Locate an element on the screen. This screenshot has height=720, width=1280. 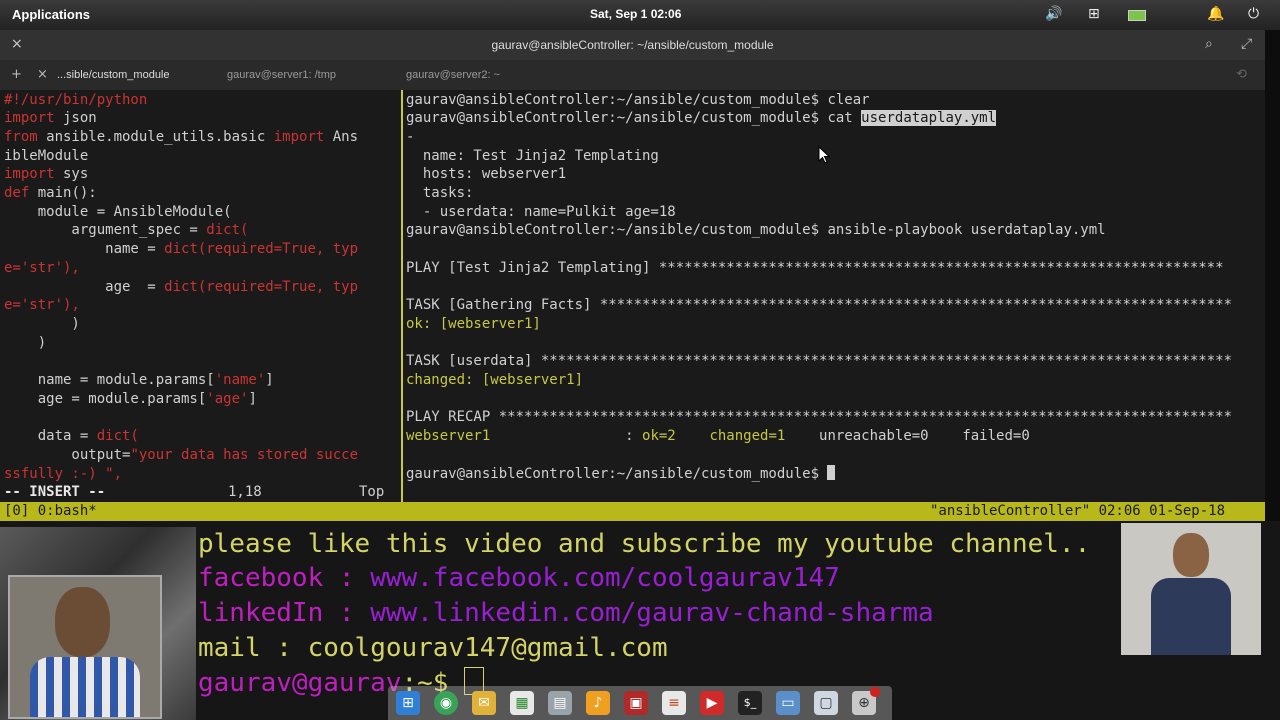
power-icon: ⏻ is located at coordinates (1253, 14).